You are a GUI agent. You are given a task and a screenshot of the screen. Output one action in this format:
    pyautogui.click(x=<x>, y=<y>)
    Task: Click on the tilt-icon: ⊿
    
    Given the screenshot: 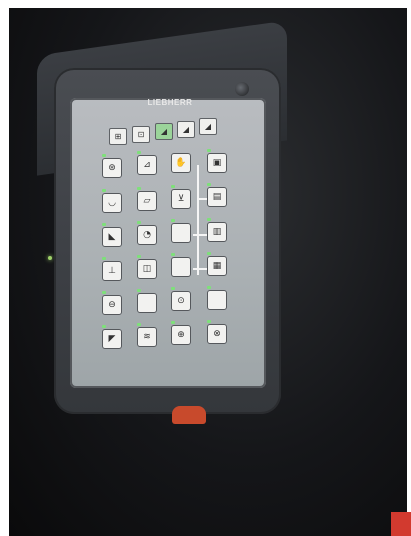 What is the action you would take?
    pyautogui.click(x=147, y=165)
    